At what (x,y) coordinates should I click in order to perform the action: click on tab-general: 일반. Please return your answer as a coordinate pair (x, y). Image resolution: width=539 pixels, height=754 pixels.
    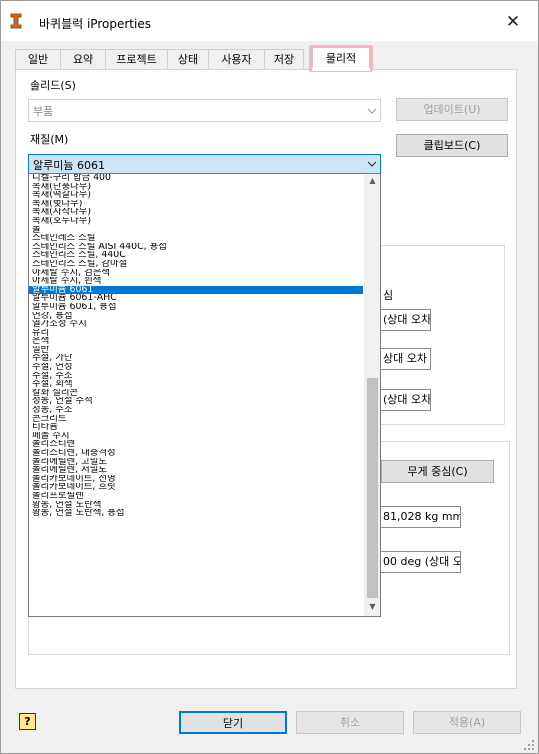
    Looking at the image, I should click on (38, 59).